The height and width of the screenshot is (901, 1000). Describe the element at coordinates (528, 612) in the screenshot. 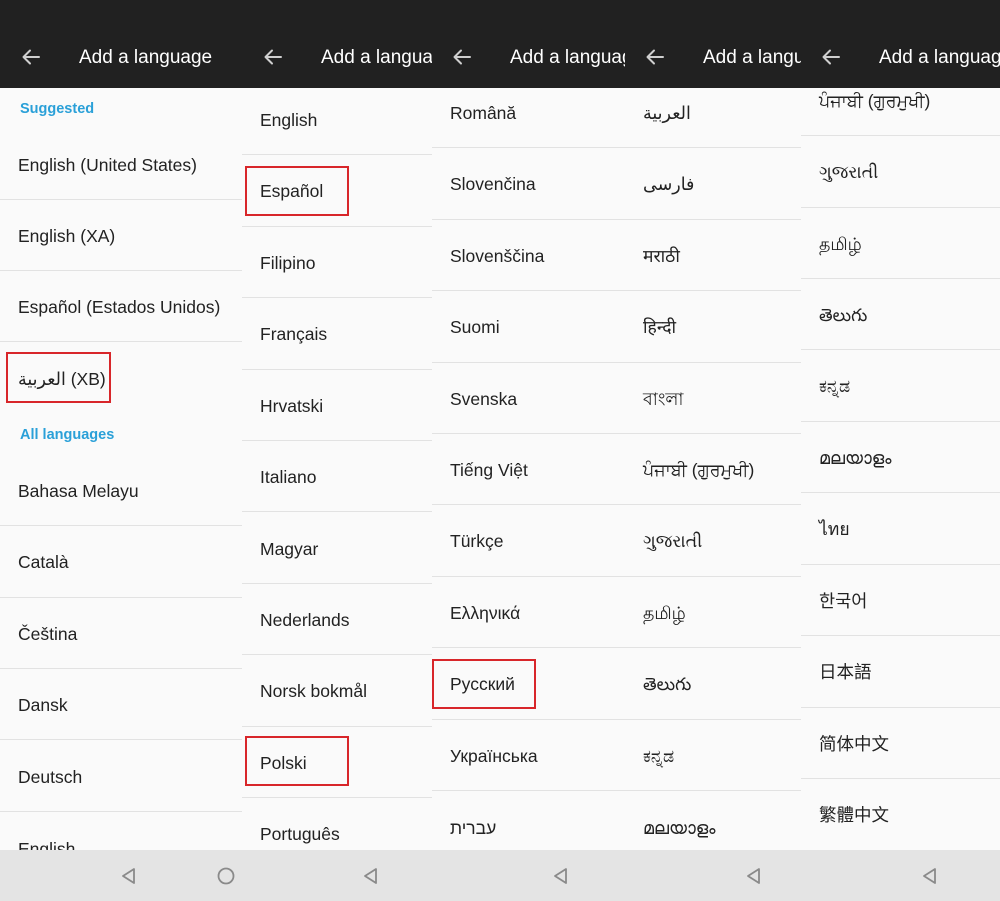

I see `language-item: Ελληνικά` at that location.